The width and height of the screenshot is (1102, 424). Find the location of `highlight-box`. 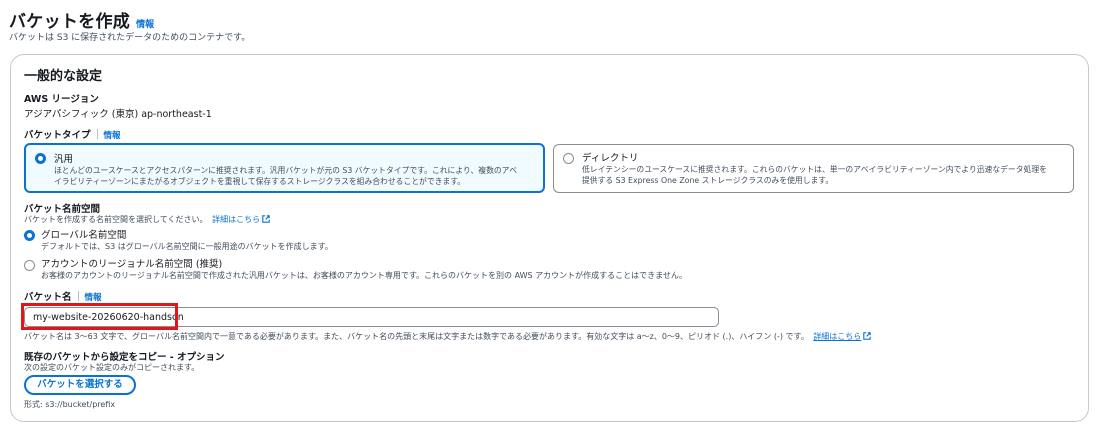

highlight-box is located at coordinates (99, 316).